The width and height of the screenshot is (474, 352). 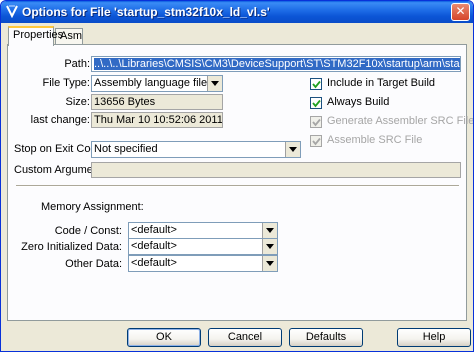 What do you see at coordinates (154, 263) in the screenshot?
I see `other-data-value: <default>` at bounding box center [154, 263].